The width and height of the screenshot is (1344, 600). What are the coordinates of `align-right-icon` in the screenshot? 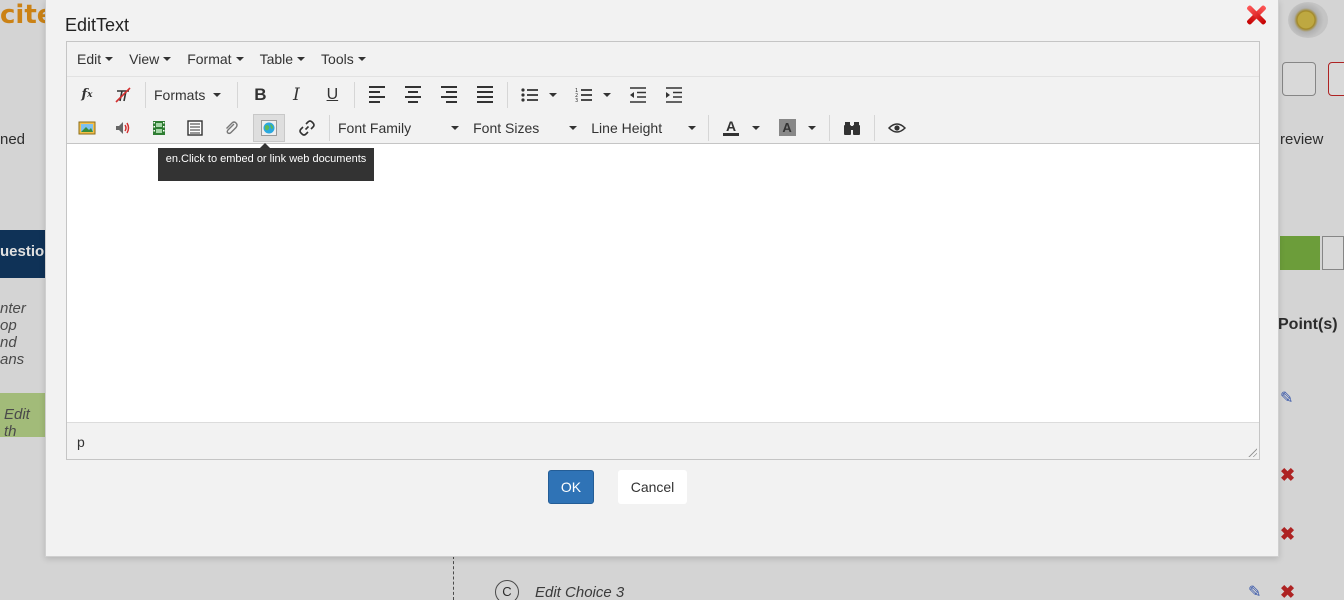 It's located at (449, 95).